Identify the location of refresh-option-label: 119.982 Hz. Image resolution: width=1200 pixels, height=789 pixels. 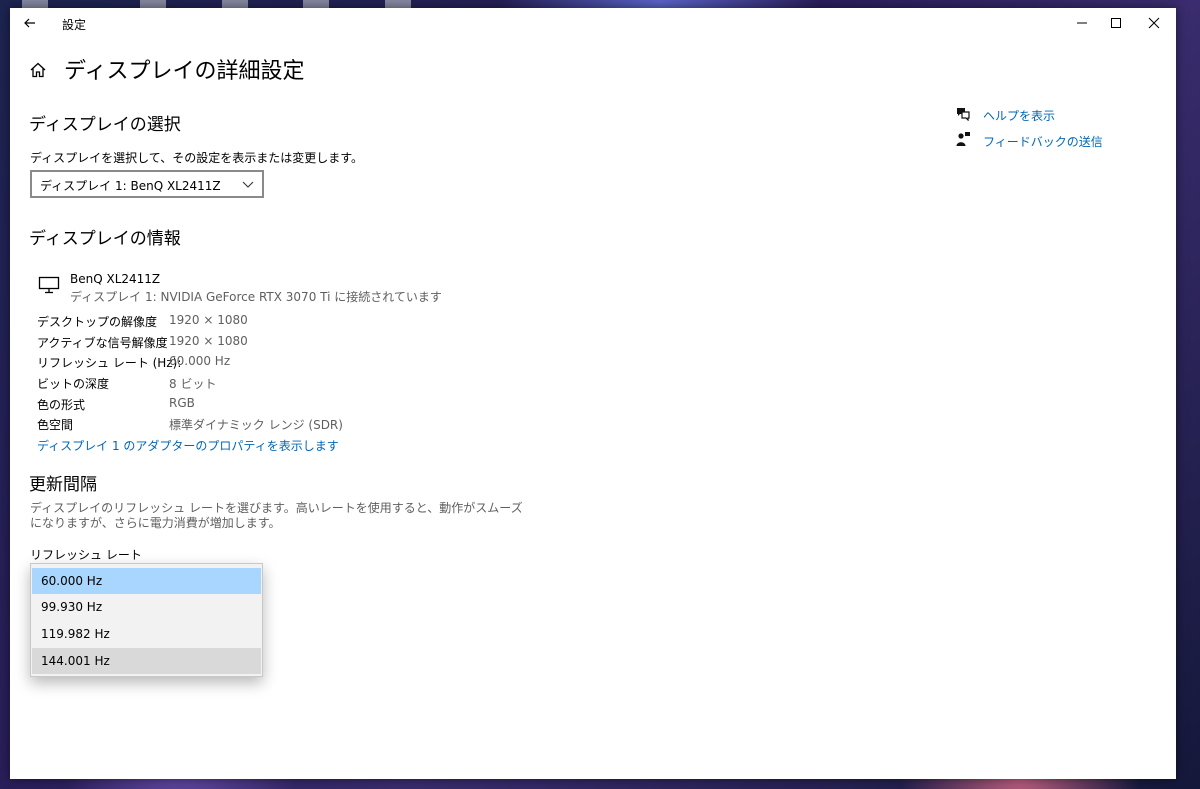
(75, 634).